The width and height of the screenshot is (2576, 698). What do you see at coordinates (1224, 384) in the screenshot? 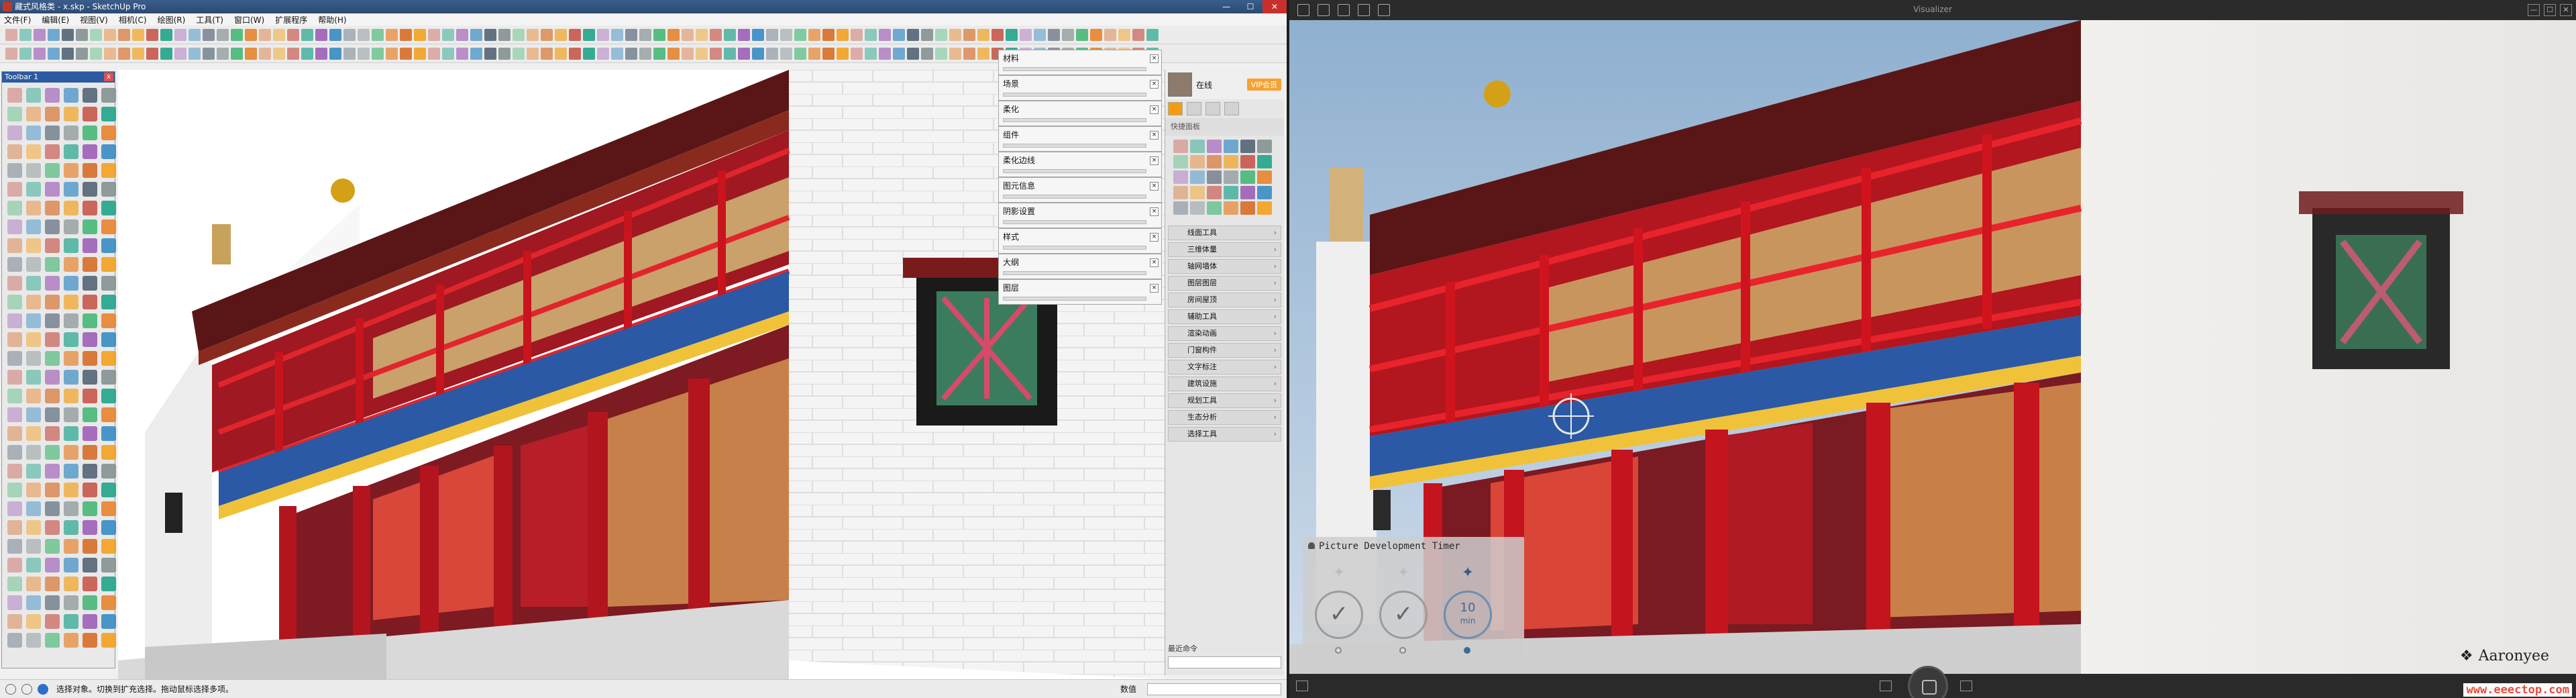
I see `plugin-category: 建筑设施` at bounding box center [1224, 384].